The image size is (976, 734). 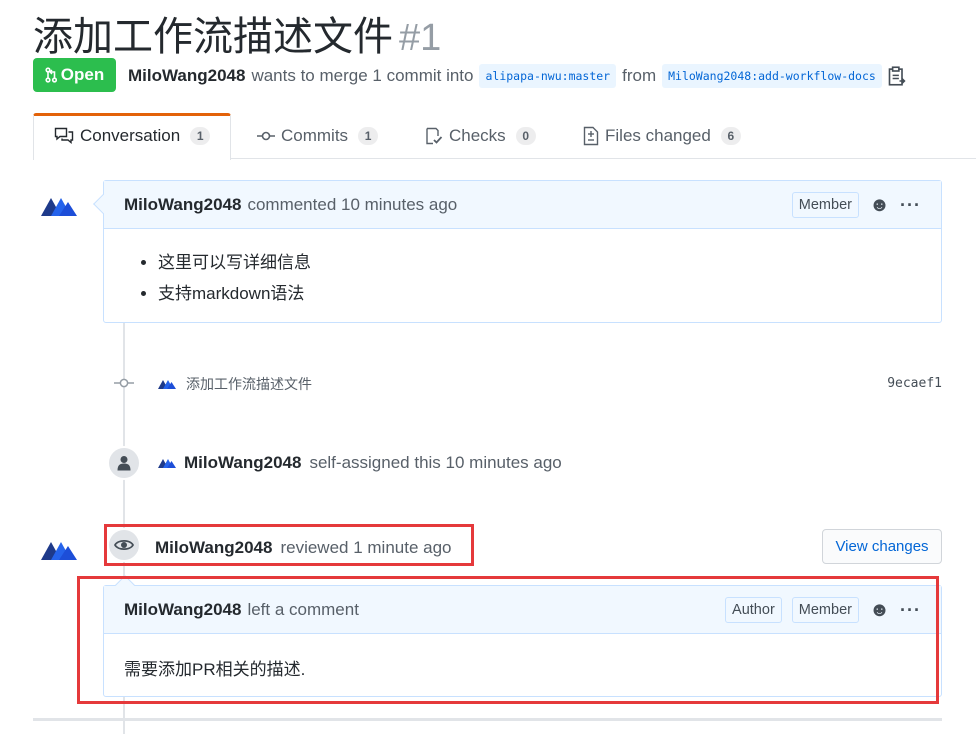 What do you see at coordinates (82, 74) in the screenshot?
I see `pr-state-label: Open` at bounding box center [82, 74].